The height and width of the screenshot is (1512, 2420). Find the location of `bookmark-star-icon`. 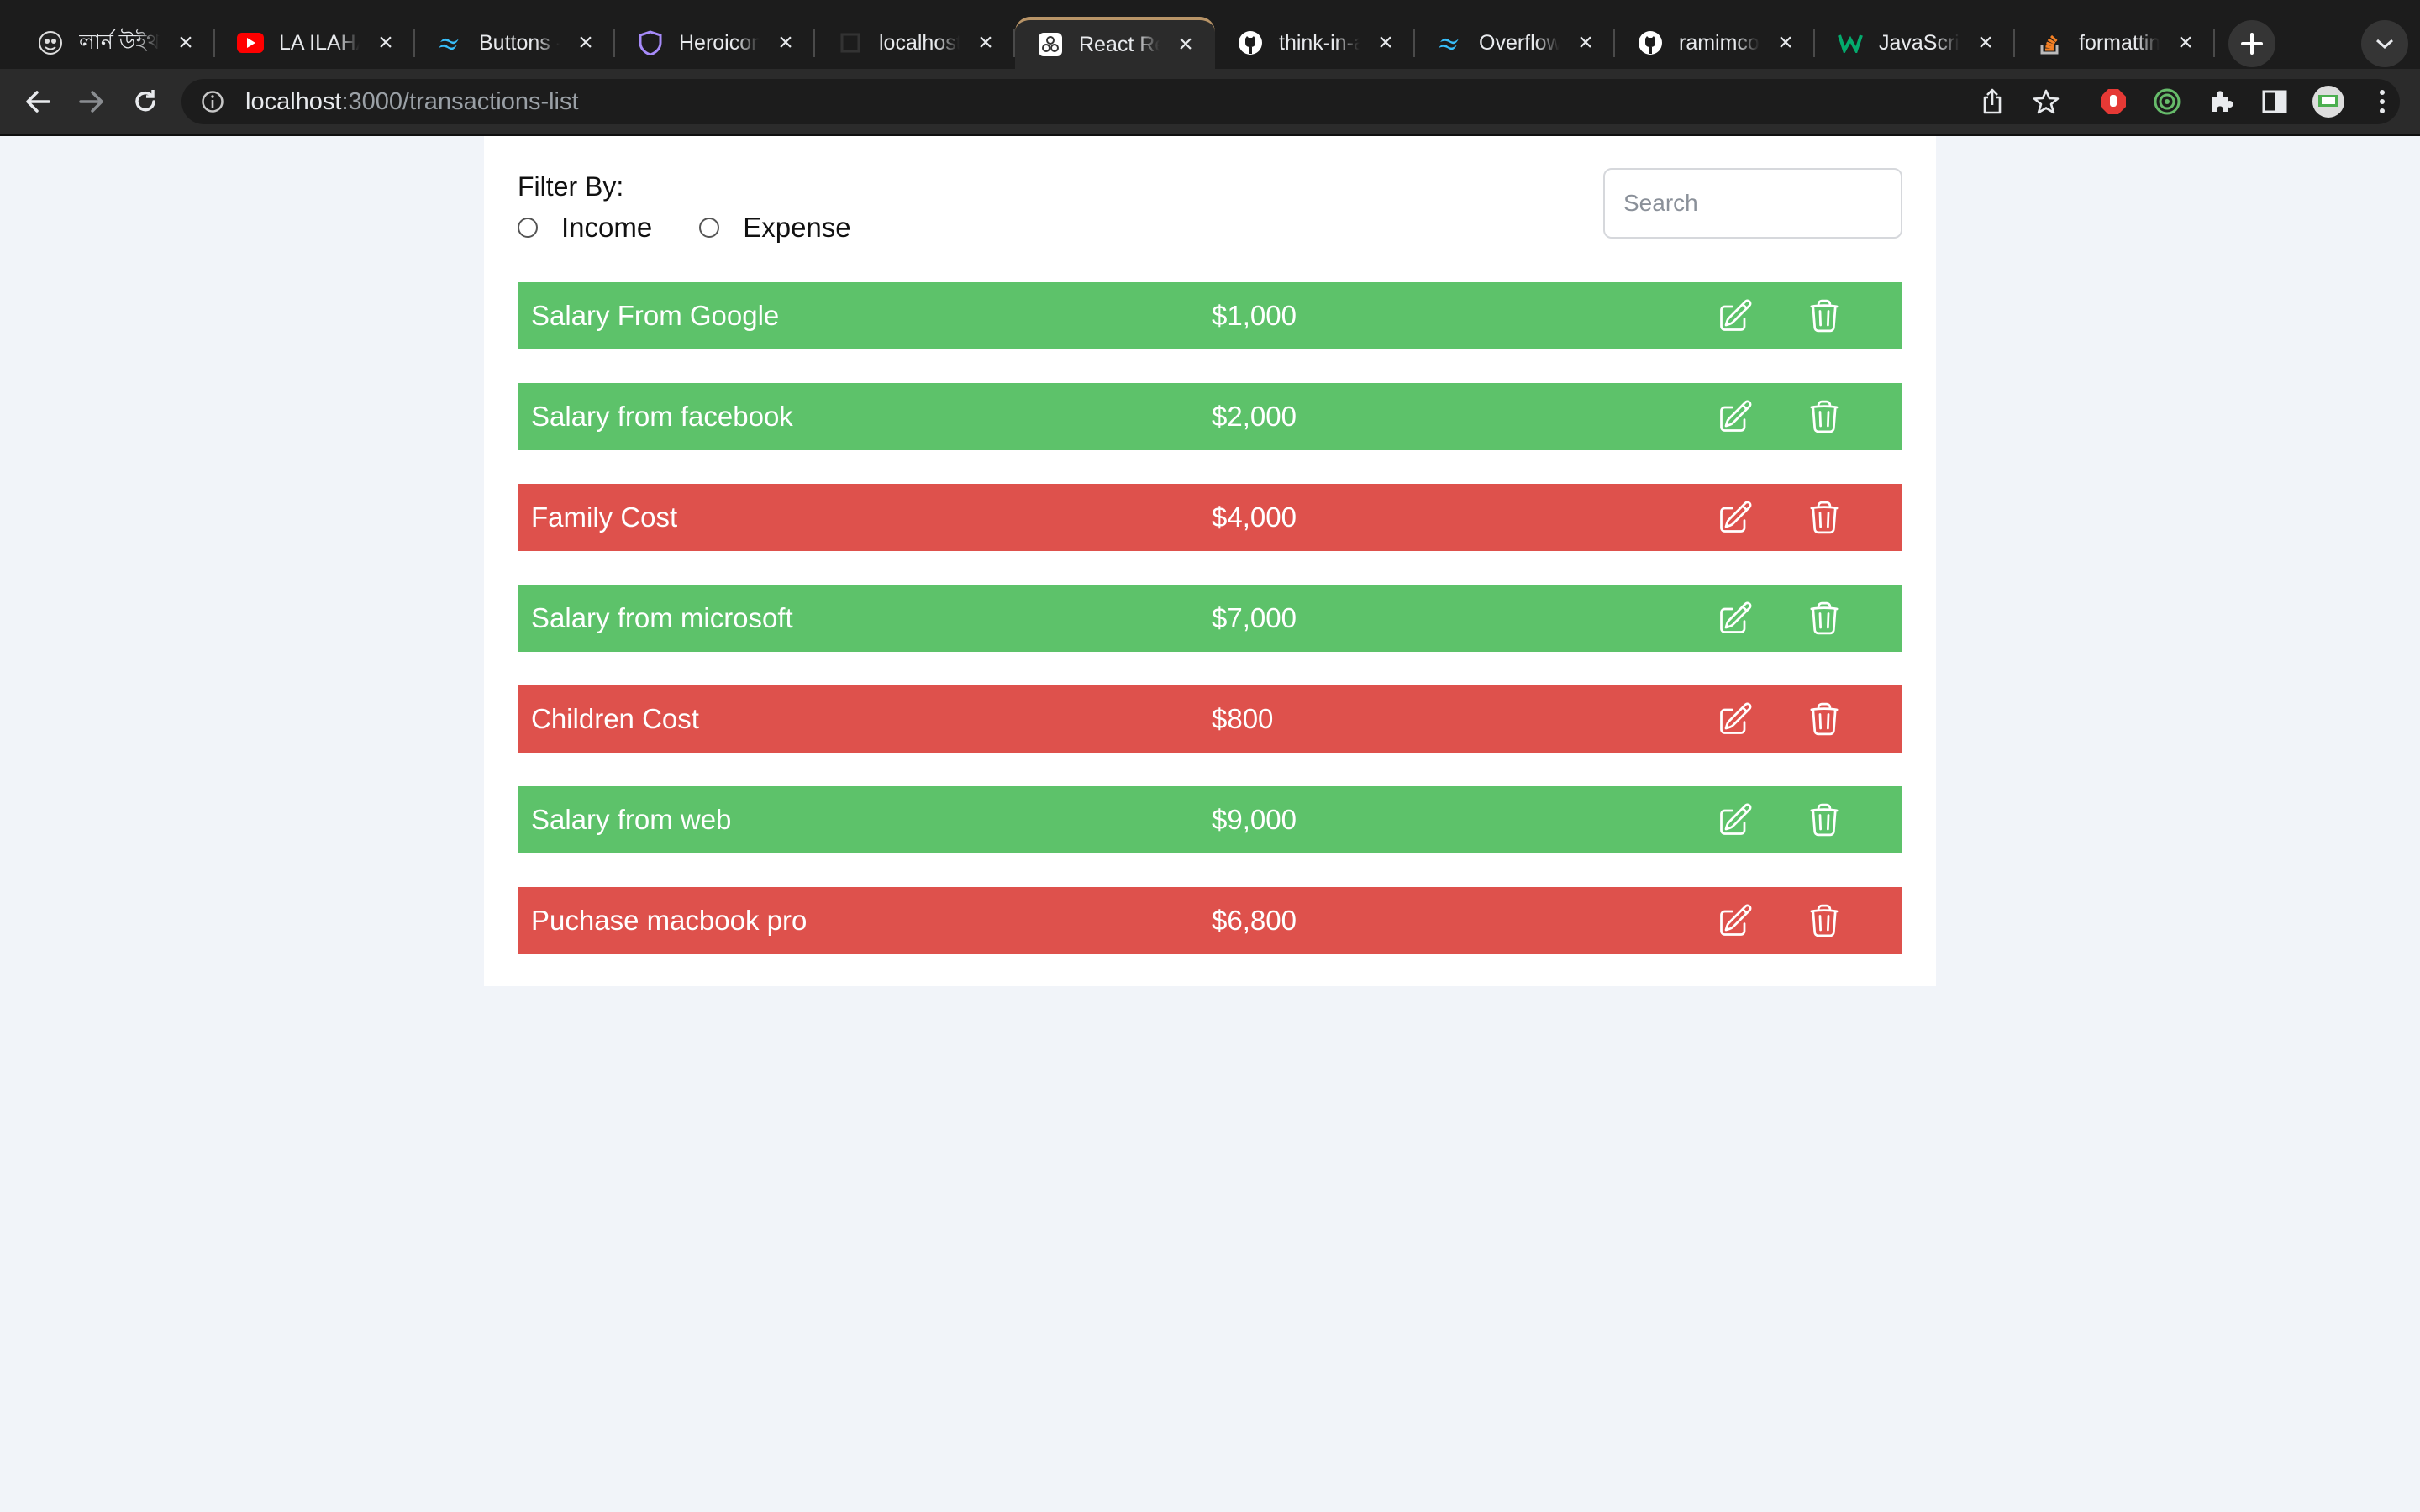

bookmark-star-icon is located at coordinates (2046, 101).